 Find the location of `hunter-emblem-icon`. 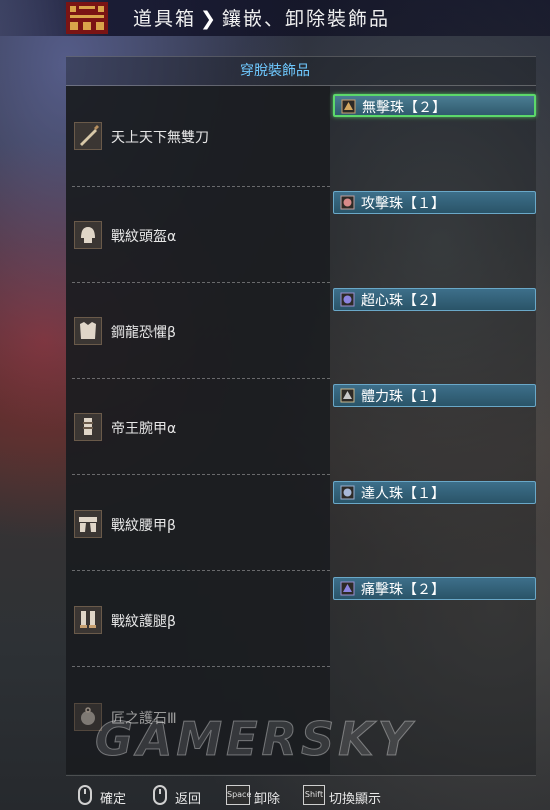

hunter-emblem-icon is located at coordinates (87, 18).